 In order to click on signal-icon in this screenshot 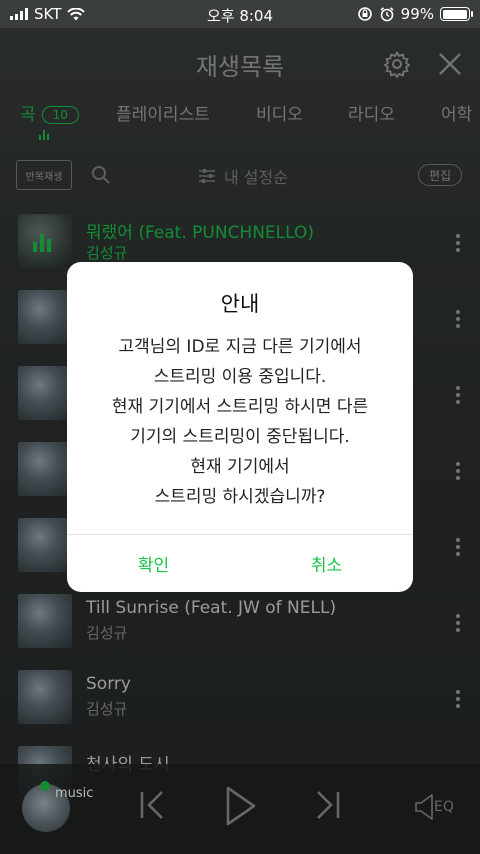, I will do `click(19, 14)`.